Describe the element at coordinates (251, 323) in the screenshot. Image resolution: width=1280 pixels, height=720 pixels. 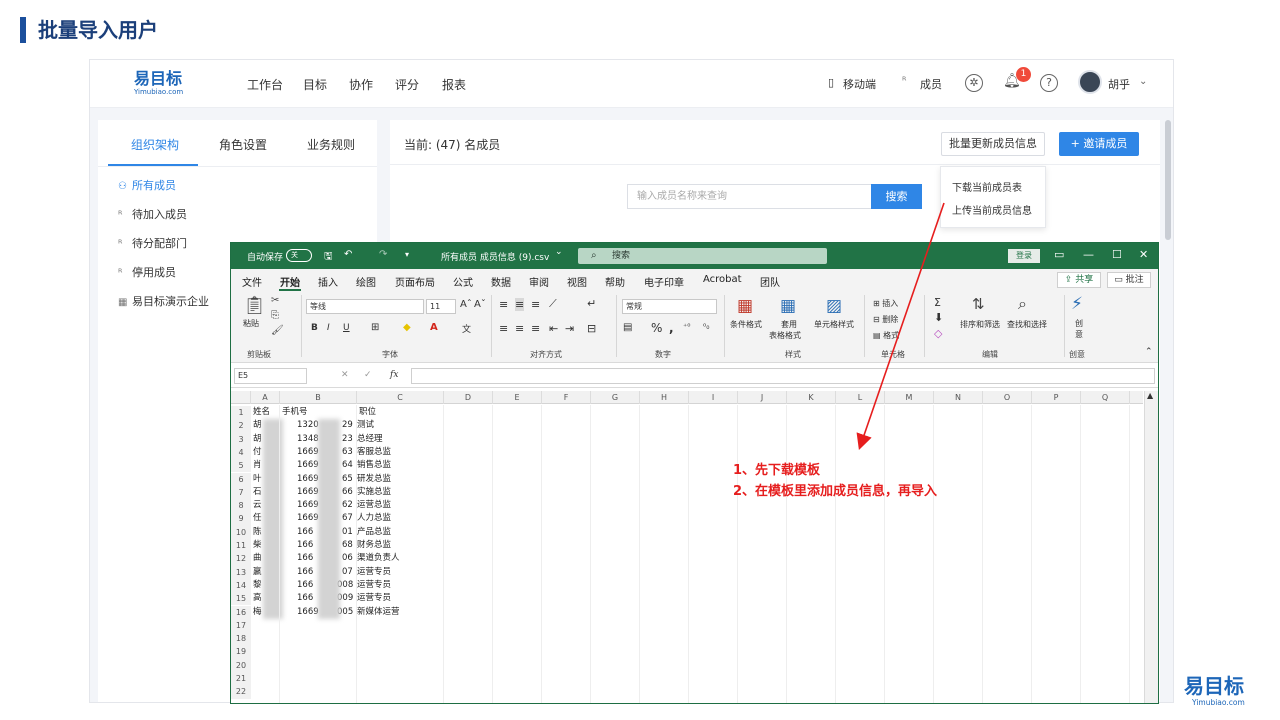
I see `paste-label: 粘贴` at that location.